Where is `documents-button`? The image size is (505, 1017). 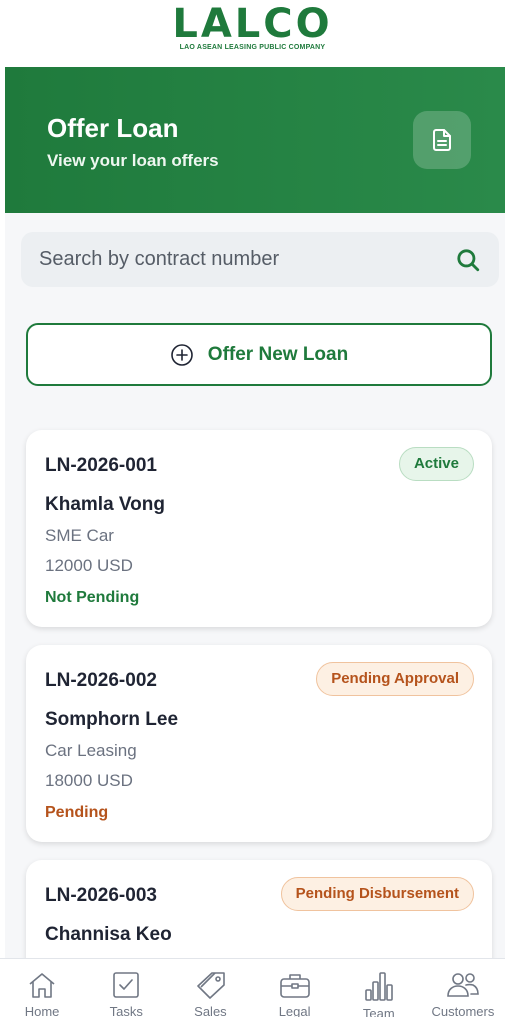
documents-button is located at coordinates (442, 140).